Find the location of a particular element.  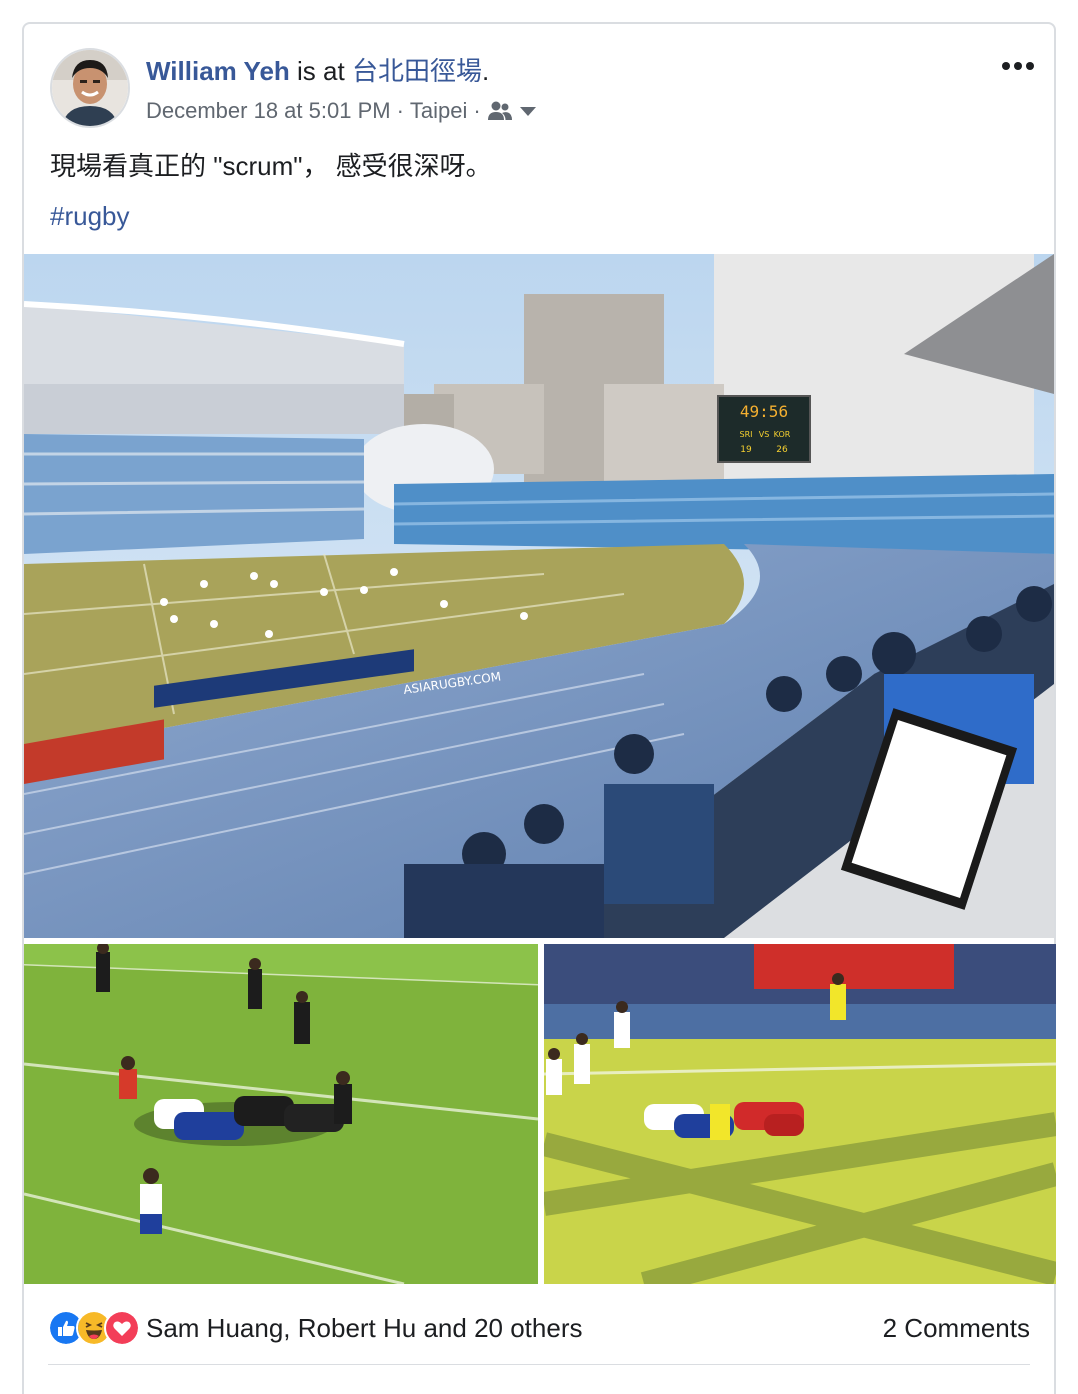

place-link: 台北田徑場 is located at coordinates (417, 71).